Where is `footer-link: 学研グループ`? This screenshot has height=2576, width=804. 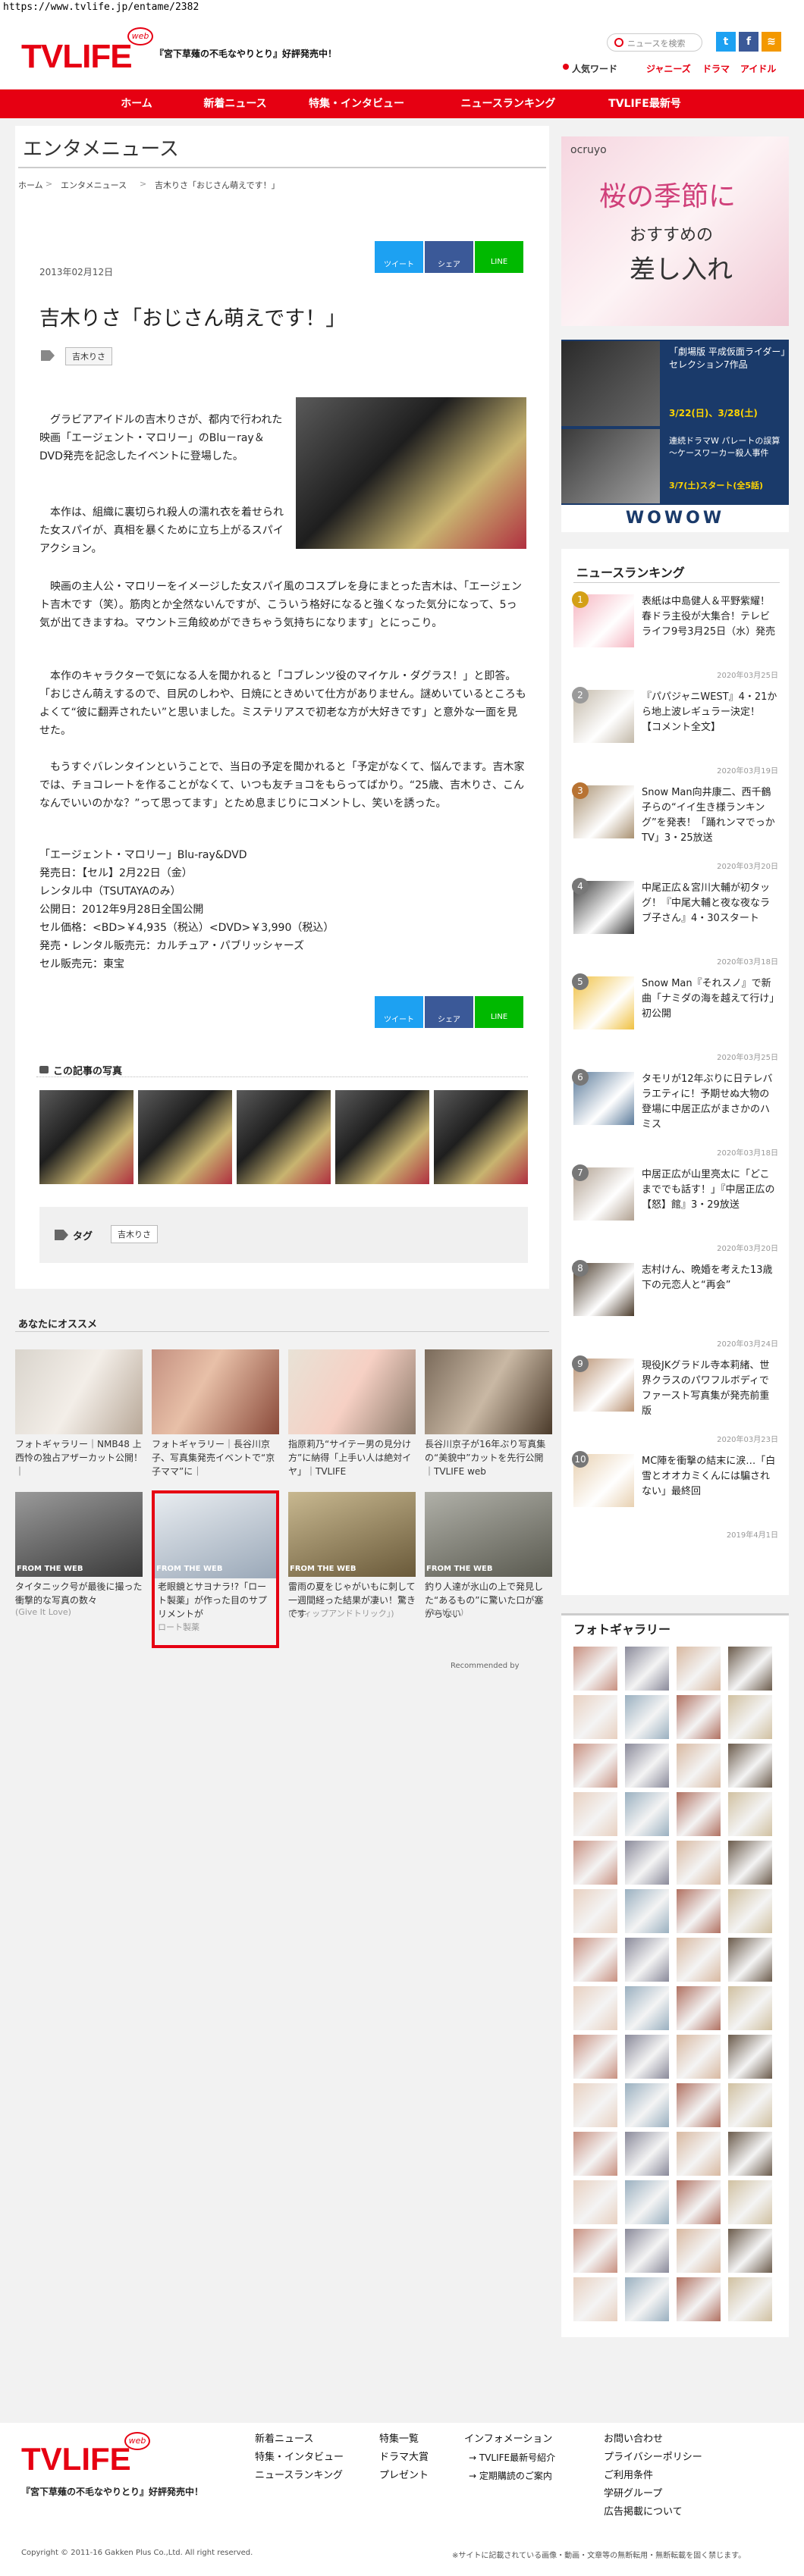
footer-link: 学研グループ is located at coordinates (633, 2494).